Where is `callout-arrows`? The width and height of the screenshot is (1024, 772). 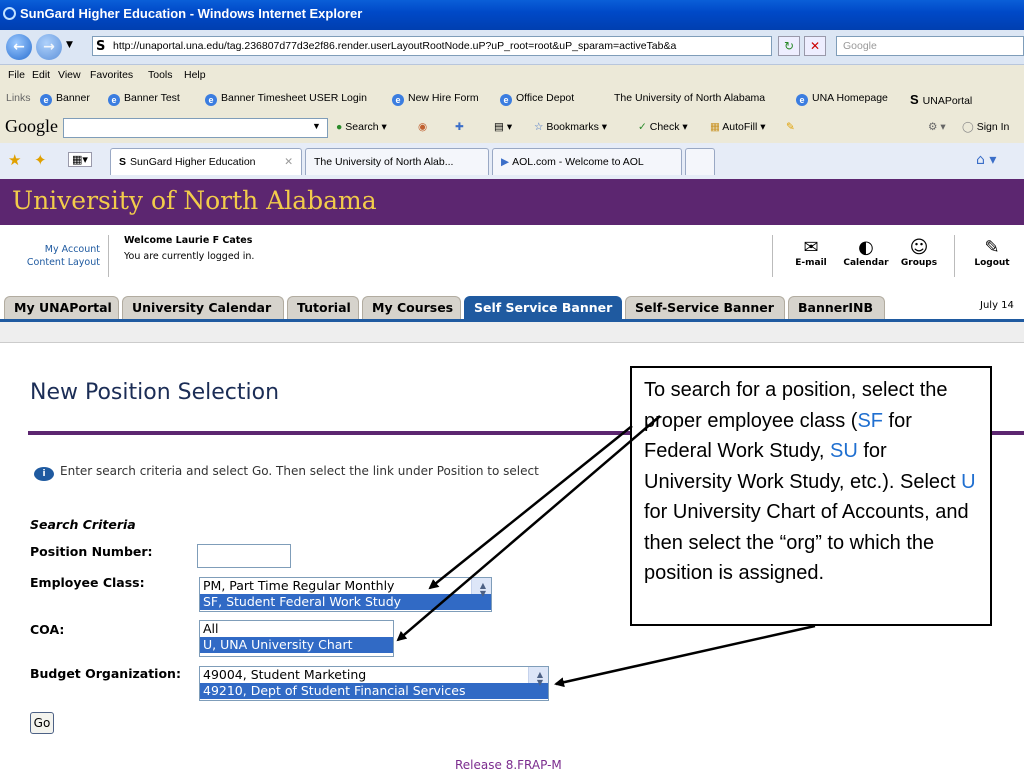 callout-arrows is located at coordinates (606, 551).